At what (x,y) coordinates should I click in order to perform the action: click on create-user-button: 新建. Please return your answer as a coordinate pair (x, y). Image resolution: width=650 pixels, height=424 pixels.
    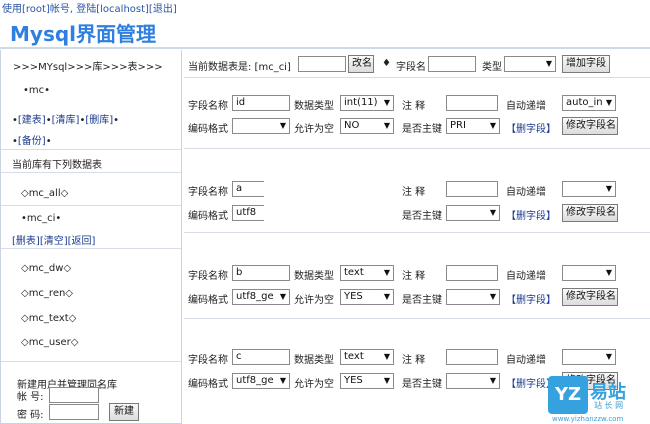
    Looking at the image, I should click on (124, 412).